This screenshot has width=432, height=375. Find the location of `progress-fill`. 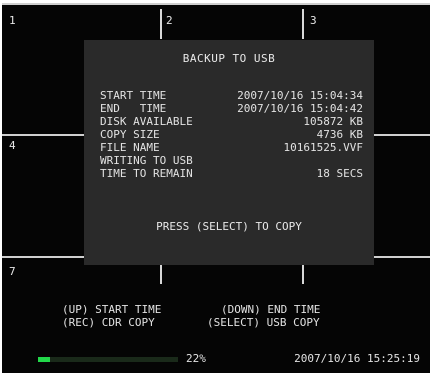

progress-fill is located at coordinates (44, 359).